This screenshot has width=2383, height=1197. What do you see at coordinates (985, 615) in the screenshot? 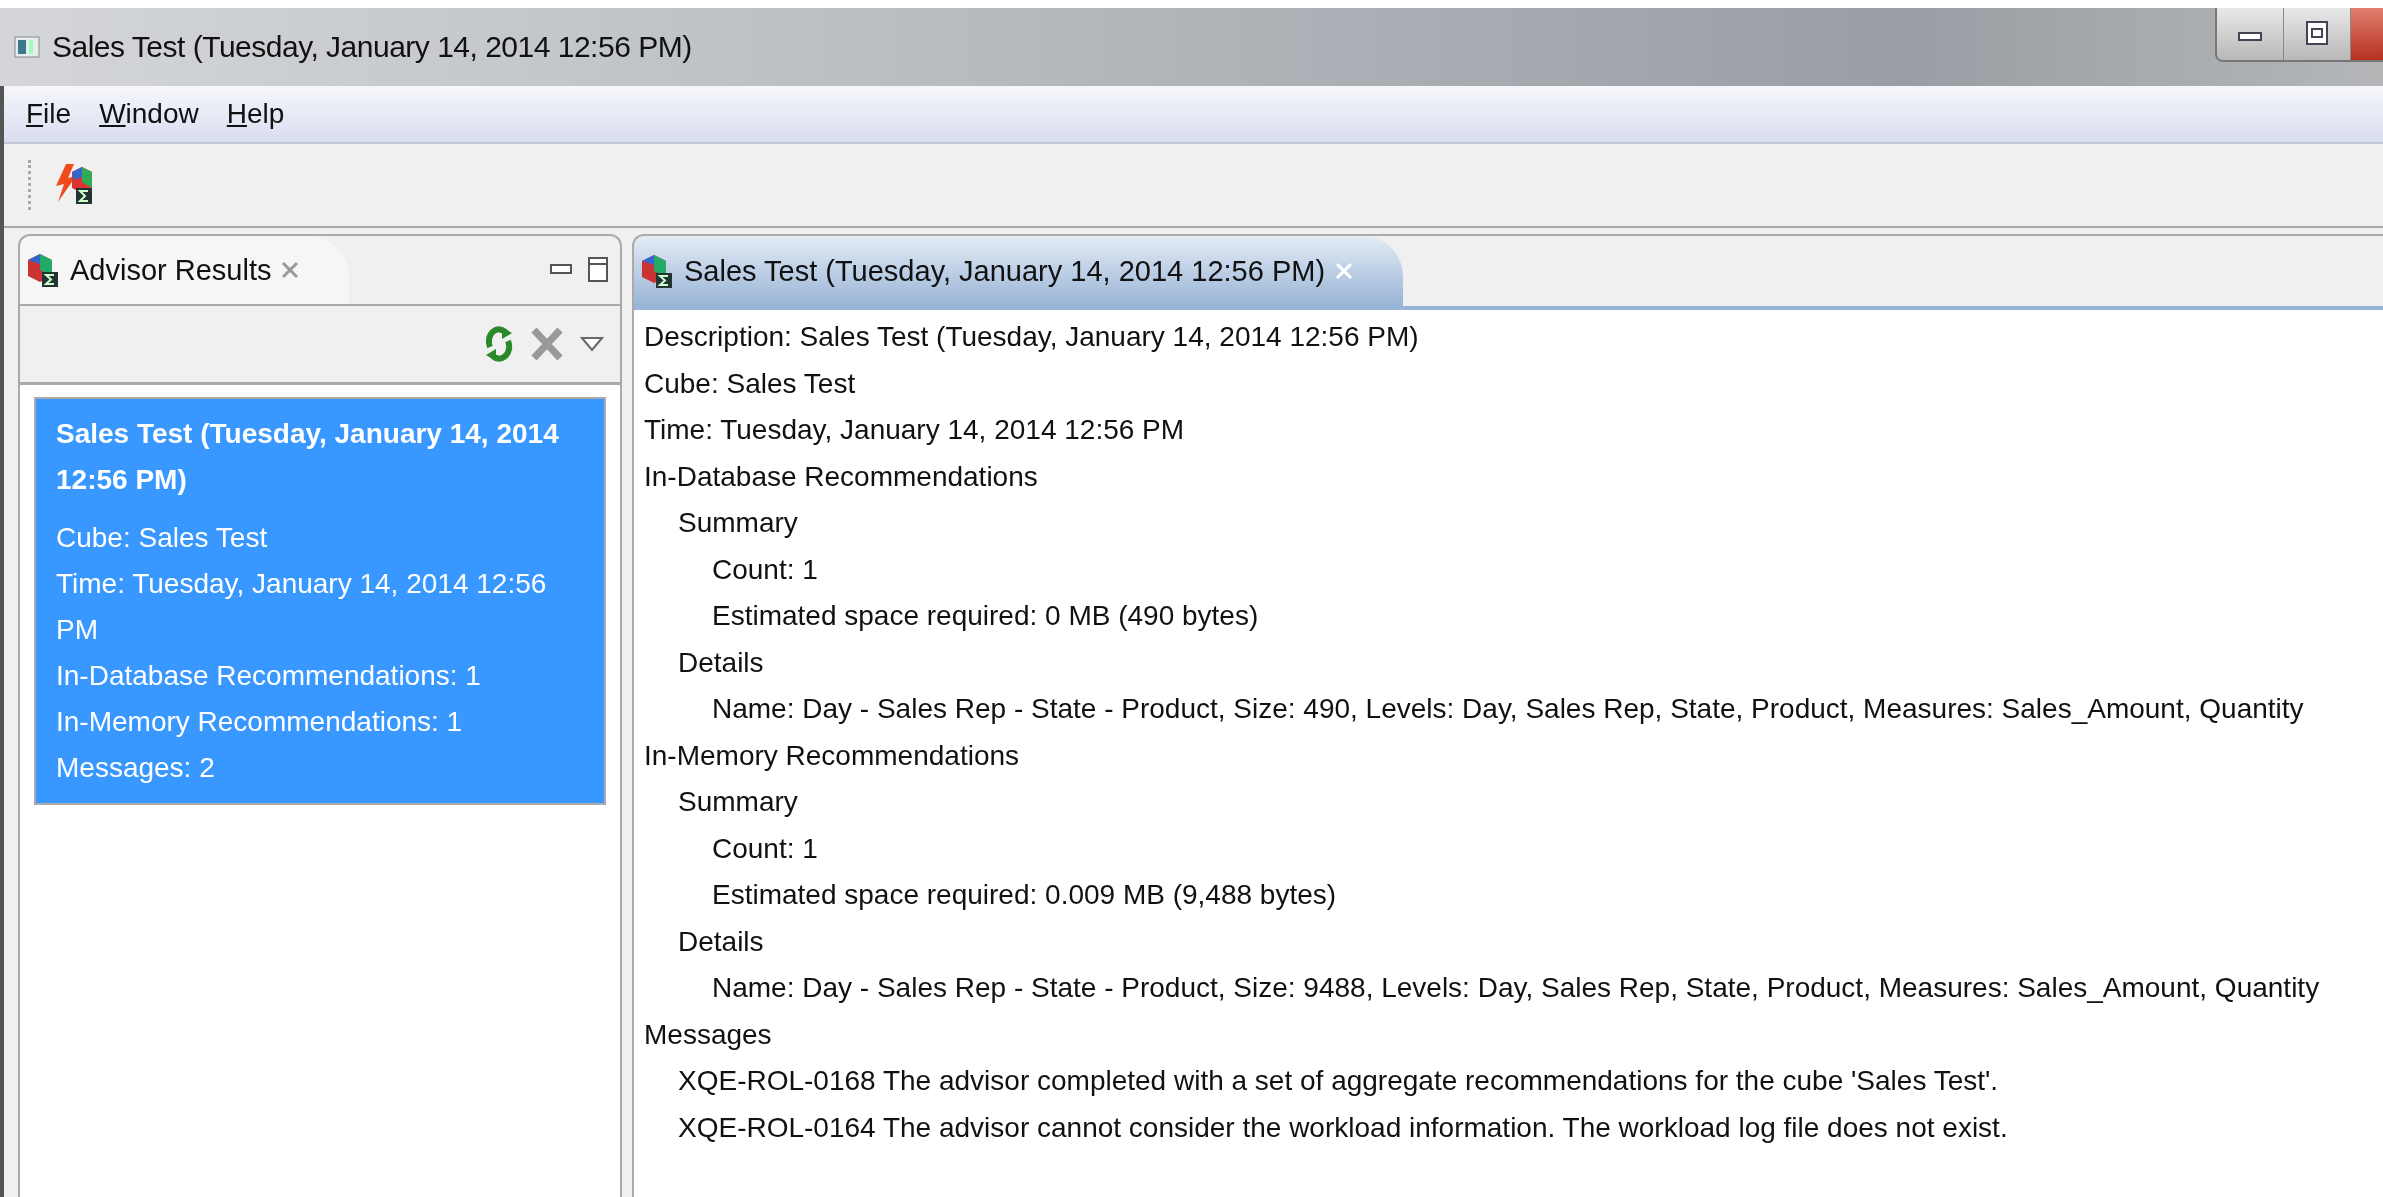
I see `detail-text: Estimated space required: 0 MB (490 bytes)` at bounding box center [985, 615].